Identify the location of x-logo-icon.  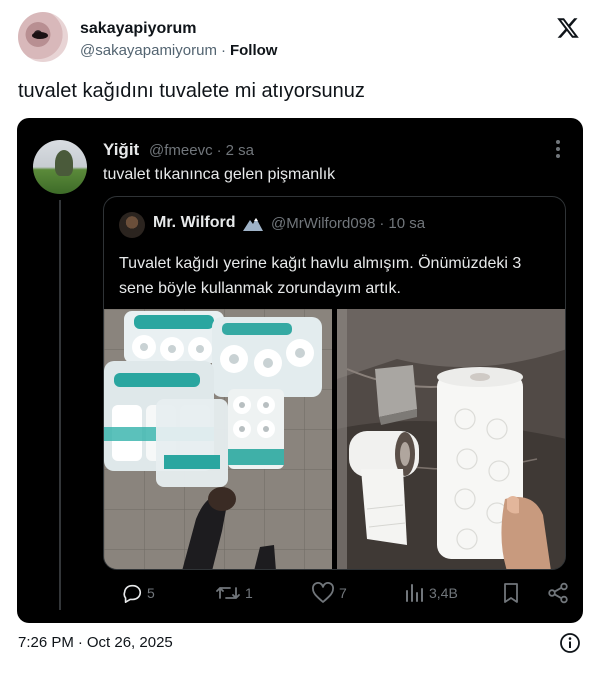
(568, 28).